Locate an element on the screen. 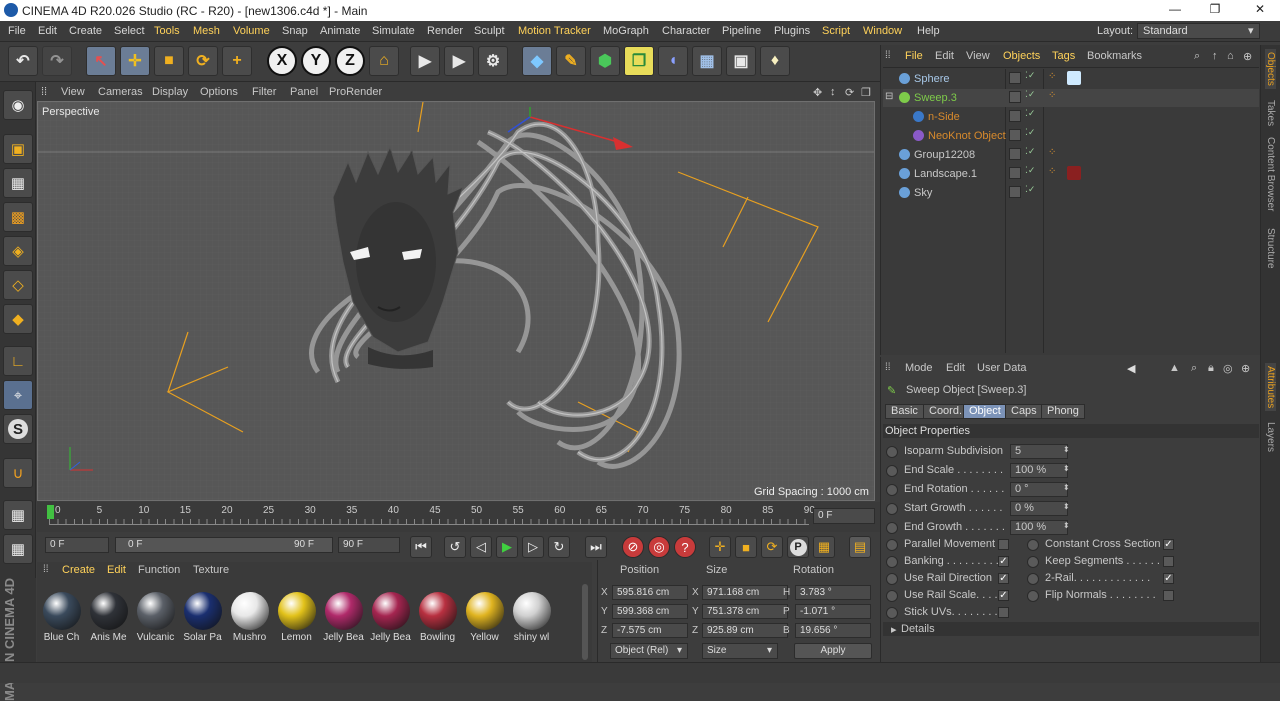 Image resolution: width=1280 pixels, height=701 pixels. object-row: Group12208 ⁚✓ ⁘ is located at coordinates (1071, 155).